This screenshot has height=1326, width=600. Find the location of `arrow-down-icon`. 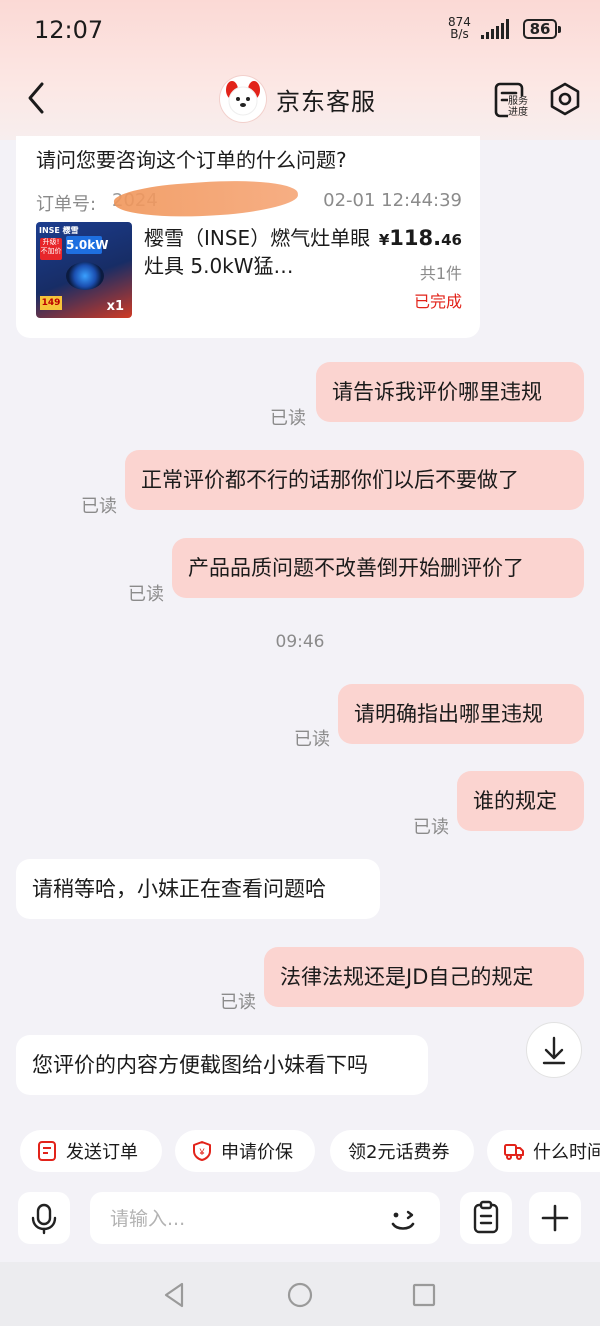

arrow-down-icon is located at coordinates (554, 1050).